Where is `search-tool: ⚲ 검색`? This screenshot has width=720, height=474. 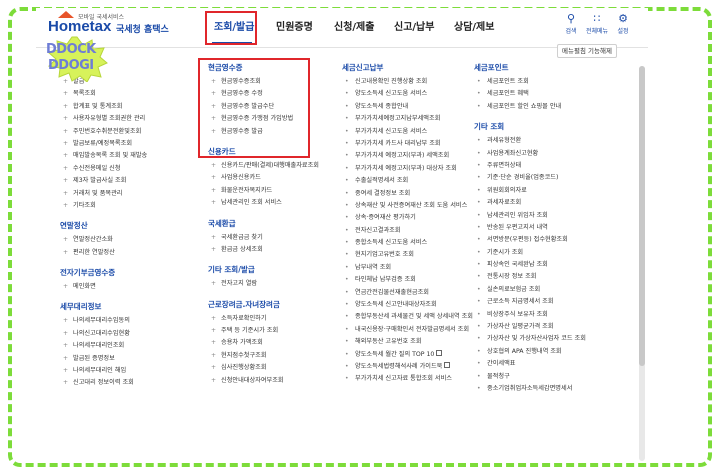
search-tool: ⚲ 검색 is located at coordinates (571, 23).